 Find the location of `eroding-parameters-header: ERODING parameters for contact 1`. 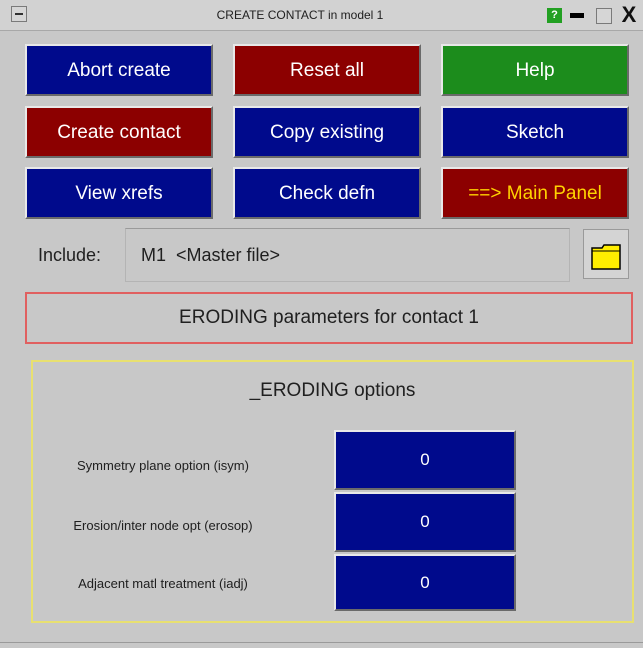

eroding-parameters-header: ERODING parameters for contact 1 is located at coordinates (329, 318).